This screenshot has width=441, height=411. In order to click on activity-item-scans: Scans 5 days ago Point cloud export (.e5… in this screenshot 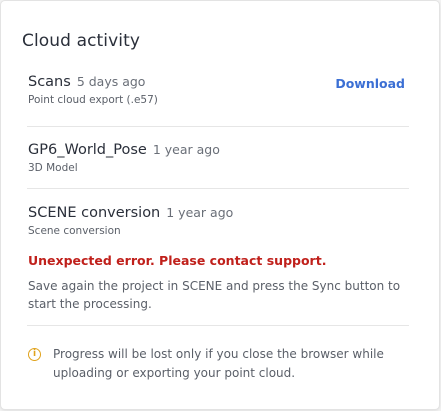, I will do `click(218, 90)`.